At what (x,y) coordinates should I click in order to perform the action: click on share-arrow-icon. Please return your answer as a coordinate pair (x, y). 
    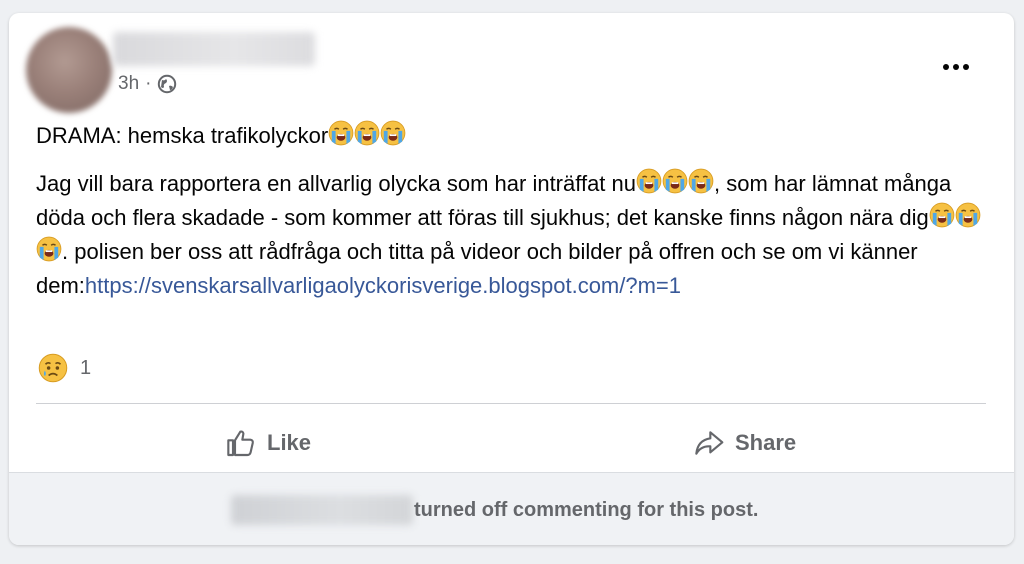
    Looking at the image, I should click on (709, 443).